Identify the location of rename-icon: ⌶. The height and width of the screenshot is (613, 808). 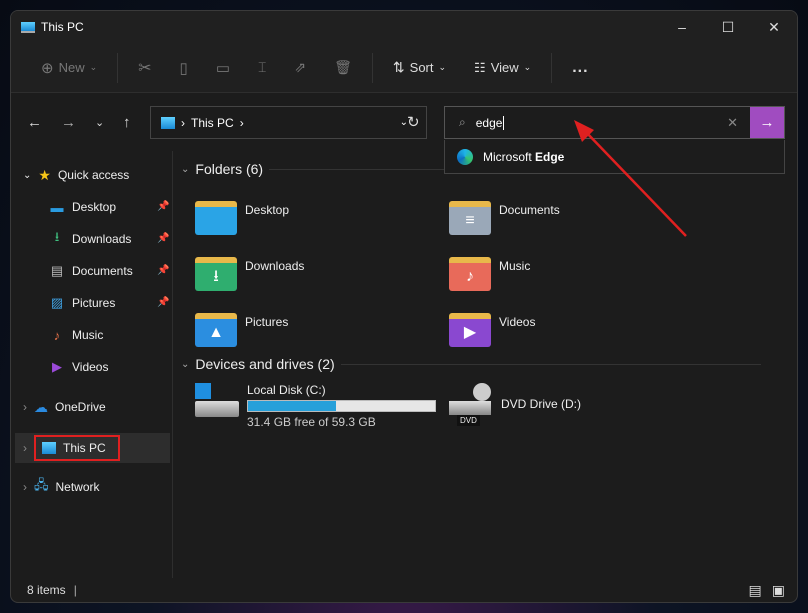
(262, 67).